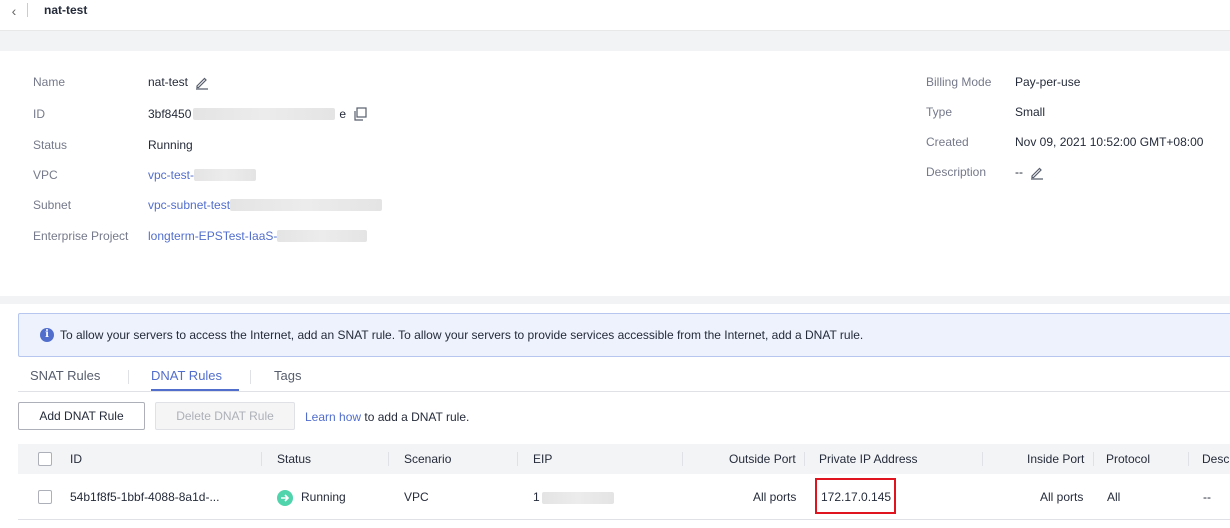 This screenshot has width=1230, height=528. I want to click on rule-status: Running, so click(311, 497).